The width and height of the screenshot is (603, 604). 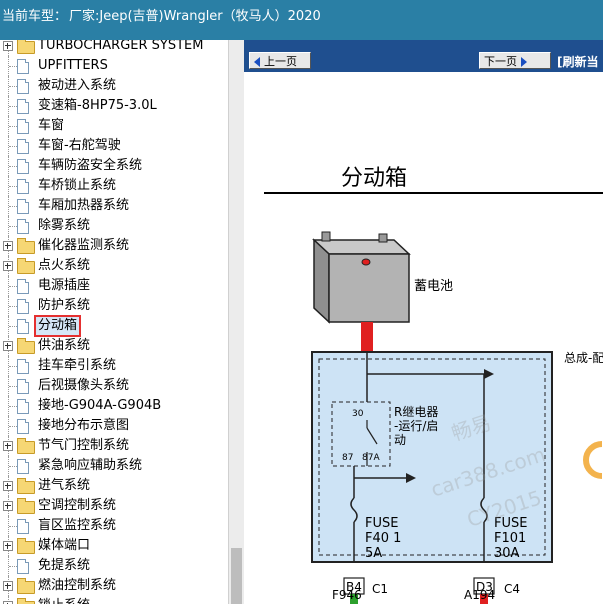 I want to click on fuse1-line2: F40 1, so click(x=383, y=538).